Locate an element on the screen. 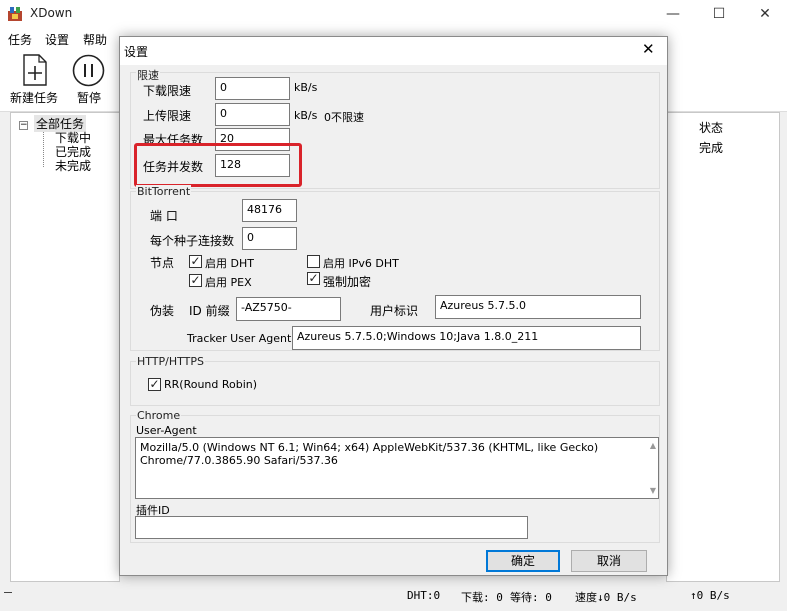 Image resolution: width=787 pixels, height=611 pixels. download-limit-label: 下载限速 is located at coordinates (167, 91).